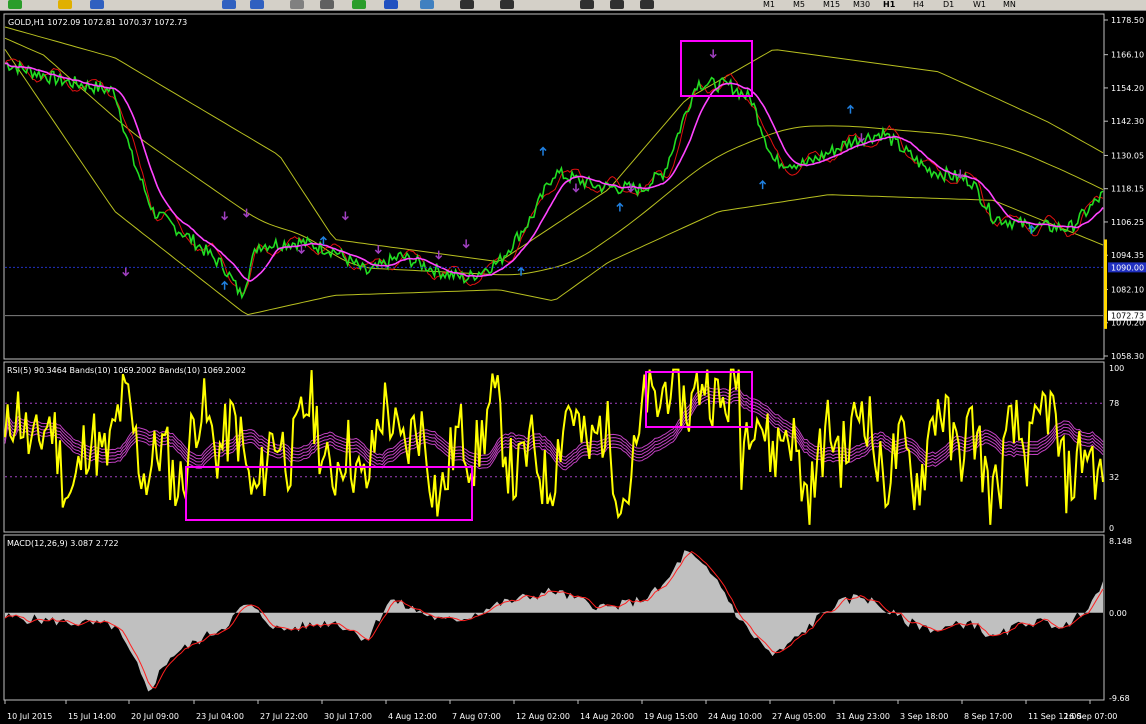 The height and width of the screenshot is (724, 1146). What do you see at coordinates (1127, 121) in the screenshot?
I see `price-axis-label: 1142.30` at bounding box center [1127, 121].